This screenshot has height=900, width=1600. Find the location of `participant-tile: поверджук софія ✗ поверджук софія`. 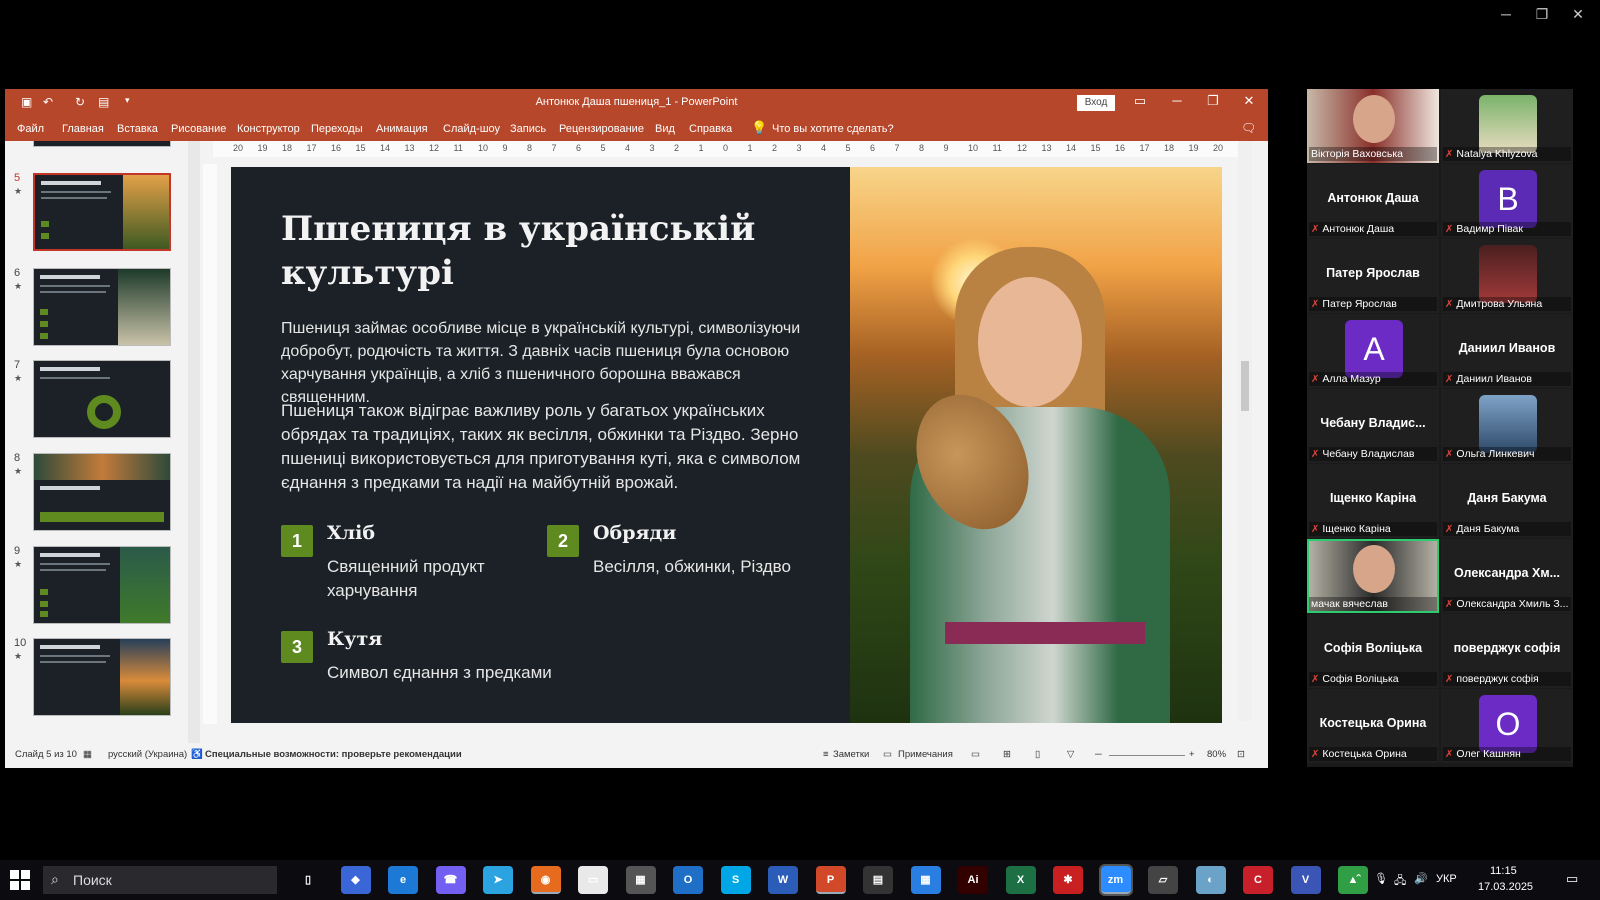

participant-tile: поверджук софія ✗ поверджук софія is located at coordinates (1507, 651).